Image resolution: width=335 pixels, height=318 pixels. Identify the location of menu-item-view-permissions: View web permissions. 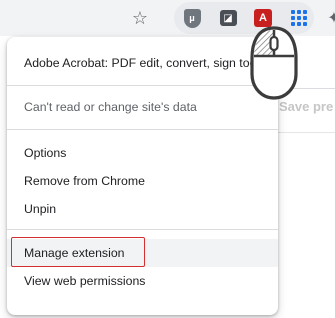
(142, 281).